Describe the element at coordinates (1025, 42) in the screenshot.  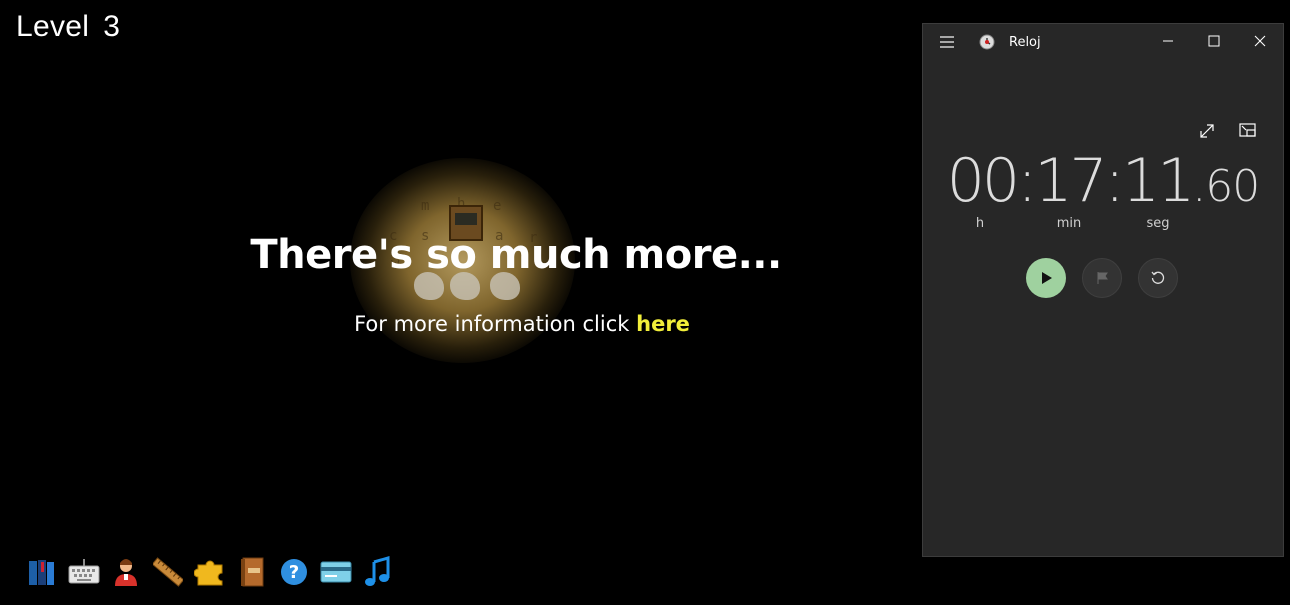
I see `window-title: Reloj` at that location.